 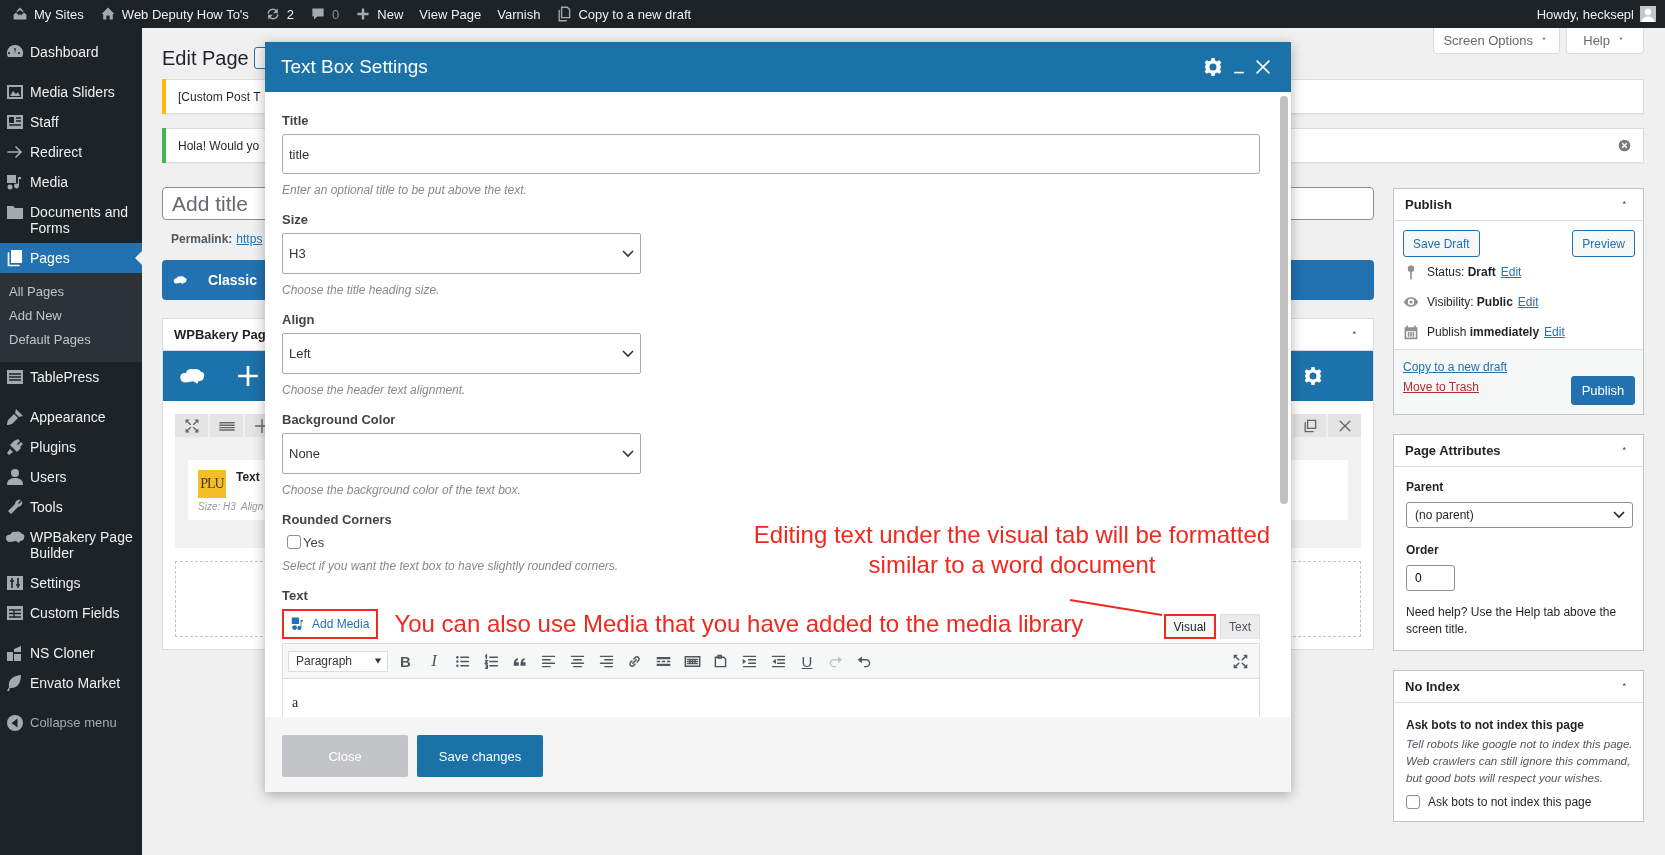 What do you see at coordinates (1648, 14) in the screenshot?
I see `avatar` at bounding box center [1648, 14].